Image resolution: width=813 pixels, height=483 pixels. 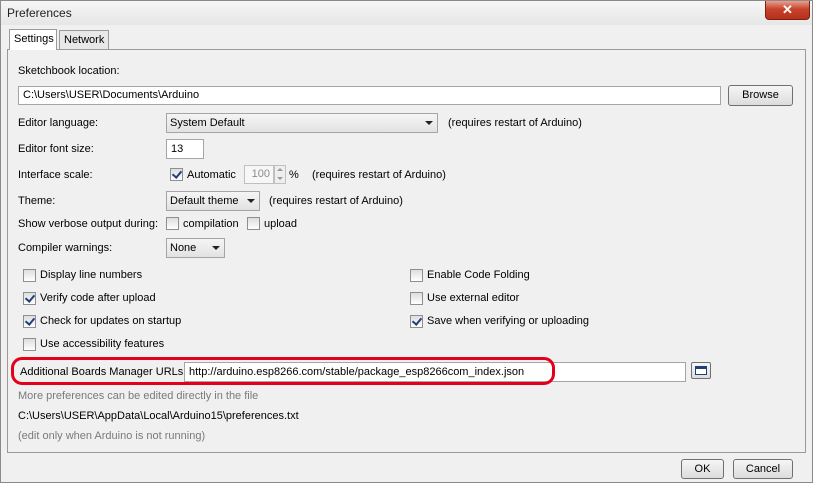 What do you see at coordinates (280, 169) in the screenshot?
I see `spinner-up-icon` at bounding box center [280, 169].